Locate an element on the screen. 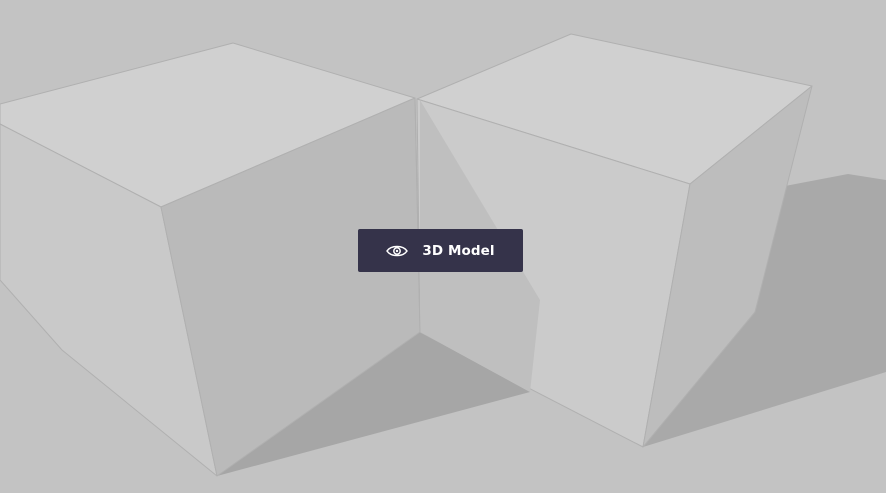  eye-icon is located at coordinates (397, 250).